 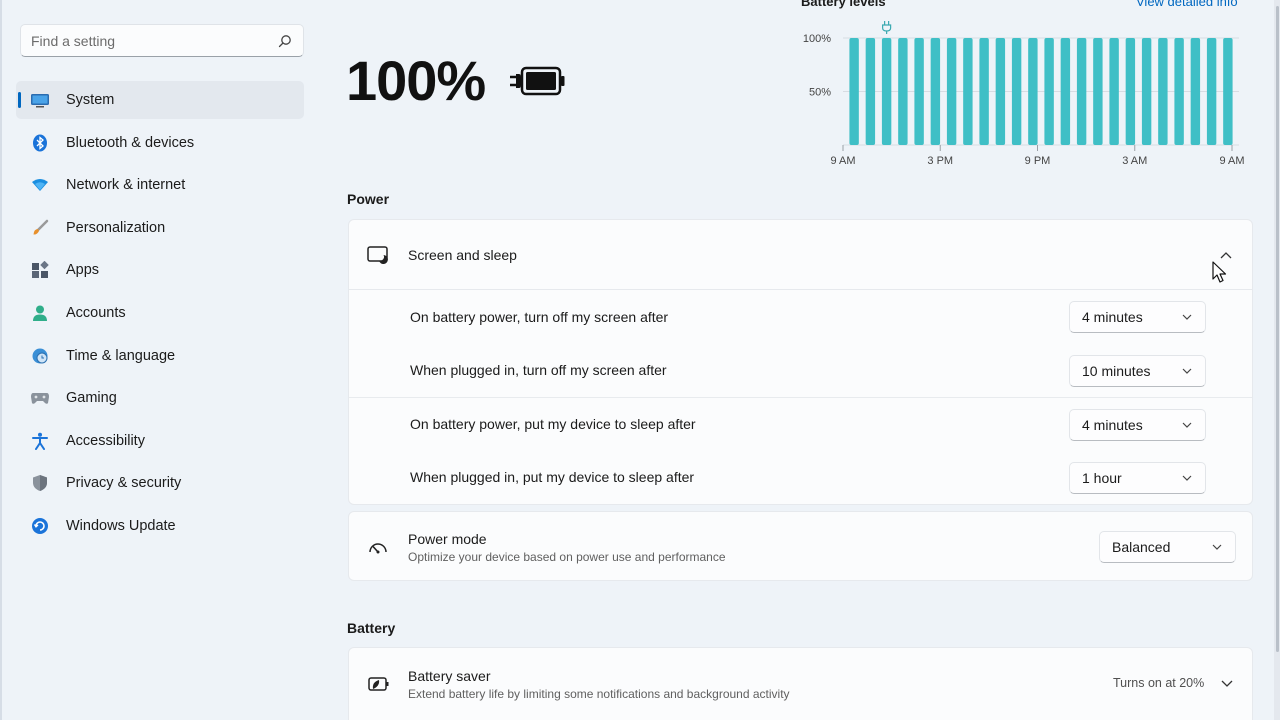 What do you see at coordinates (820, 93) in the screenshot?
I see `y-tick-label: 50%` at bounding box center [820, 93].